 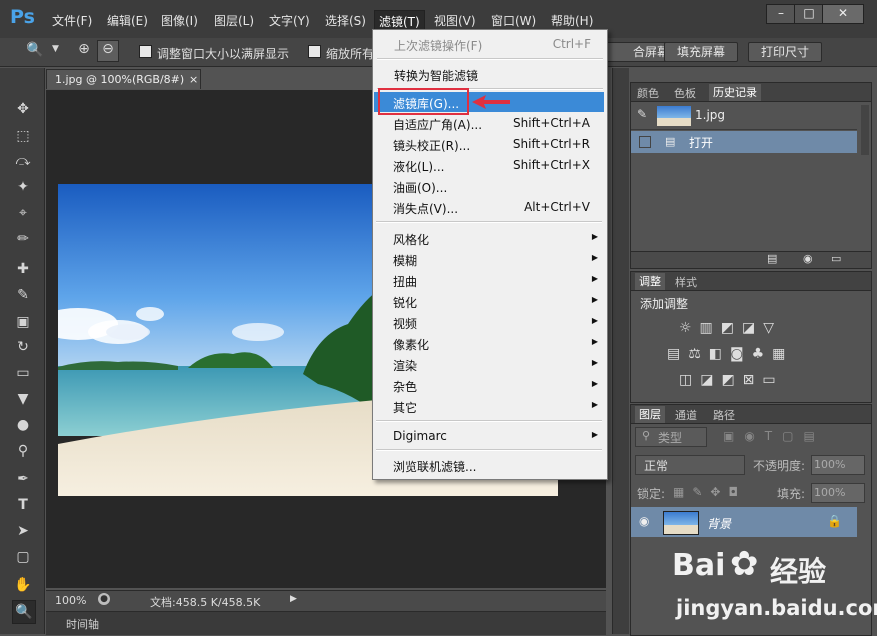 I want to click on fill-screen-button: 填充屏幕, so click(x=701, y=52).